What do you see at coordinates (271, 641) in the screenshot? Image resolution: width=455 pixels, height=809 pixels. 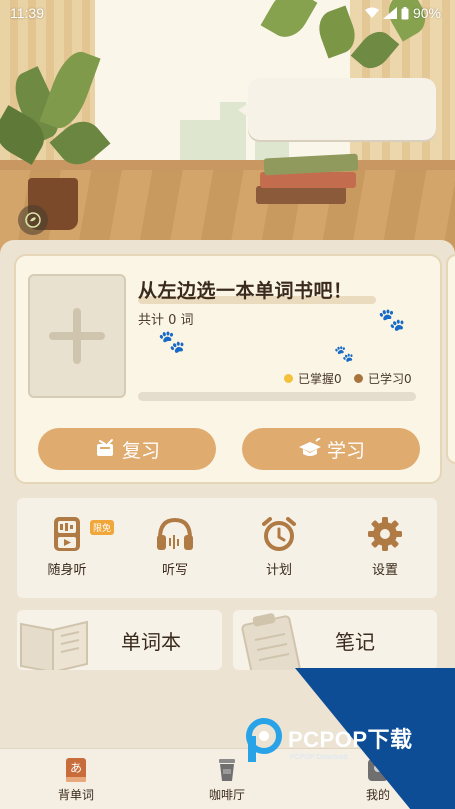 I see `clipboard-icon` at bounding box center [271, 641].